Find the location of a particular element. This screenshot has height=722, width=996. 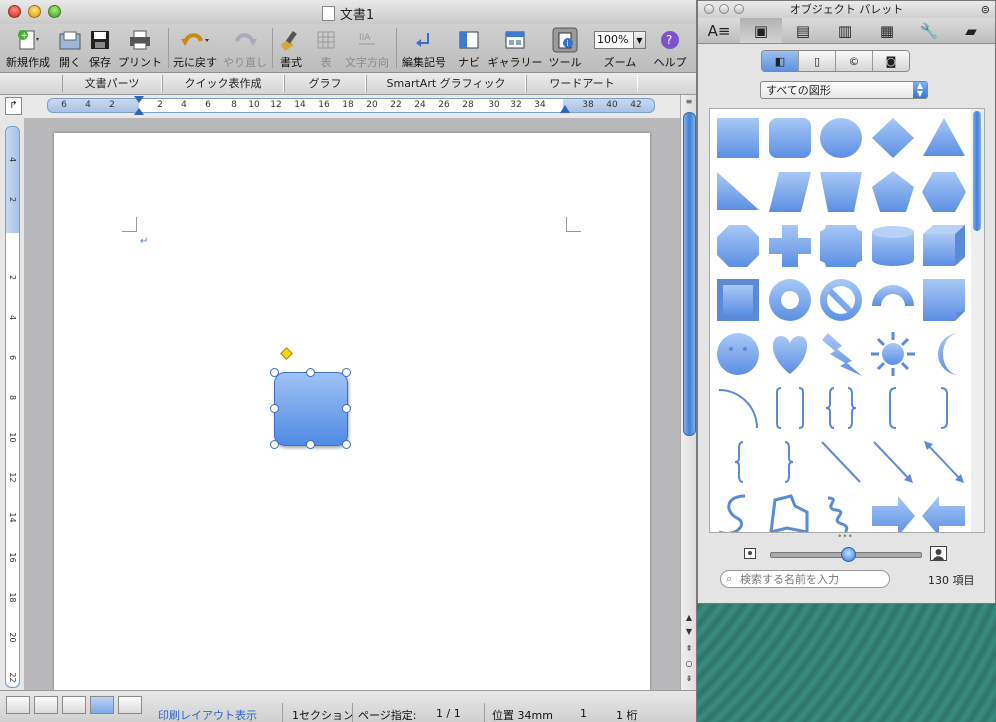

tab-quick-table: クイック表作成 is located at coordinates (223, 83).